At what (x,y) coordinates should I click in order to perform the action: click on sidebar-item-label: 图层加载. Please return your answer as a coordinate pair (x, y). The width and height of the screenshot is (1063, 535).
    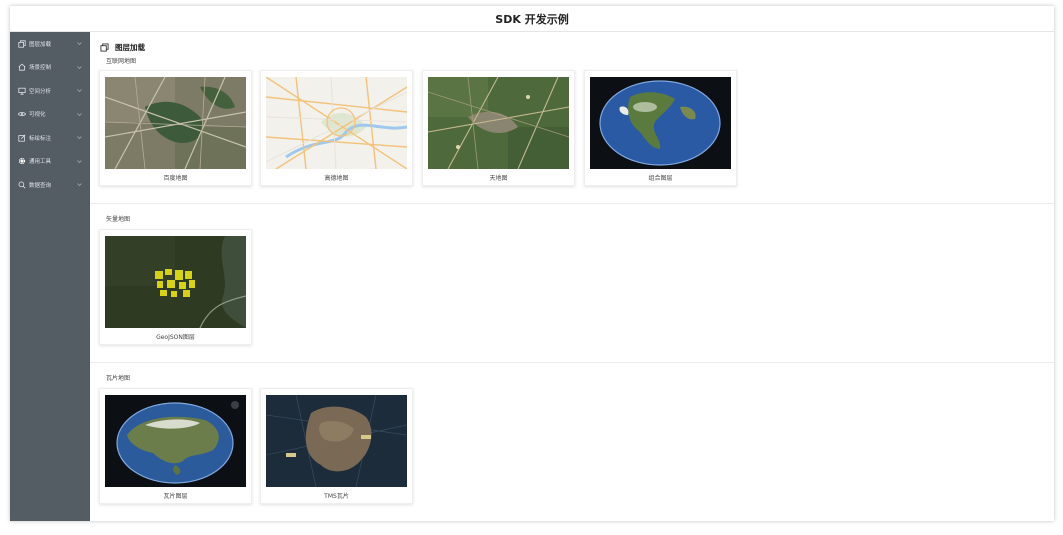
    Looking at the image, I should click on (40, 44).